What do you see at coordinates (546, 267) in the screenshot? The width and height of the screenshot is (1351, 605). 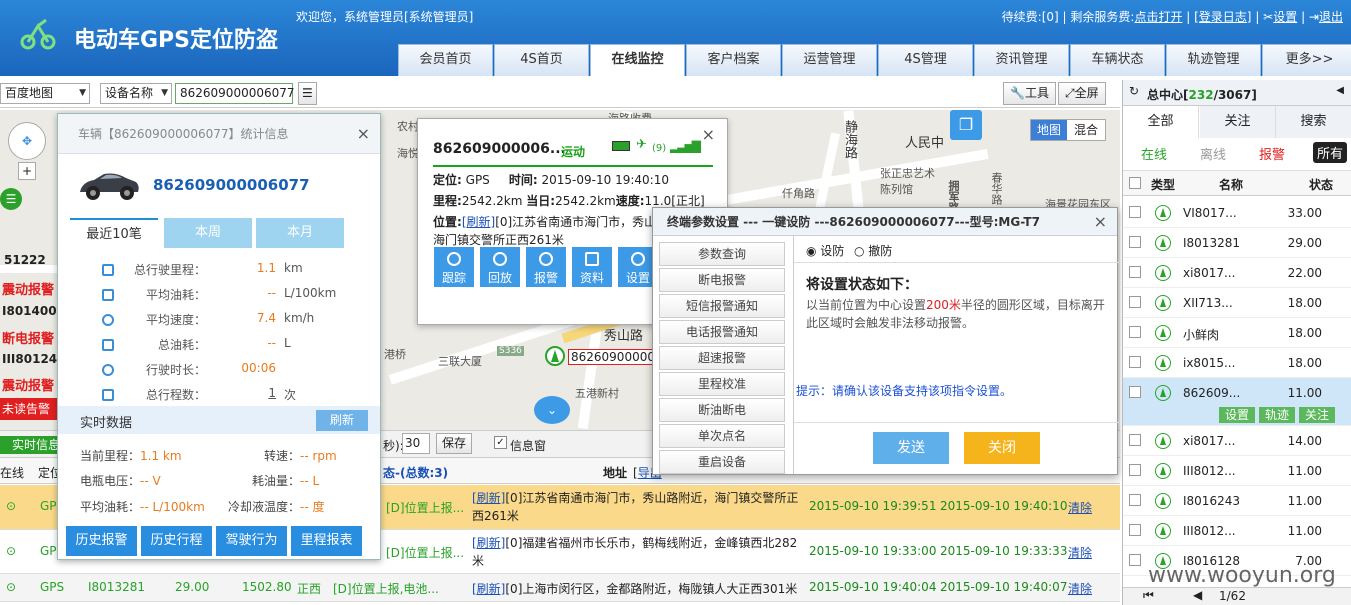 I see `alarm-button: 报警` at bounding box center [546, 267].